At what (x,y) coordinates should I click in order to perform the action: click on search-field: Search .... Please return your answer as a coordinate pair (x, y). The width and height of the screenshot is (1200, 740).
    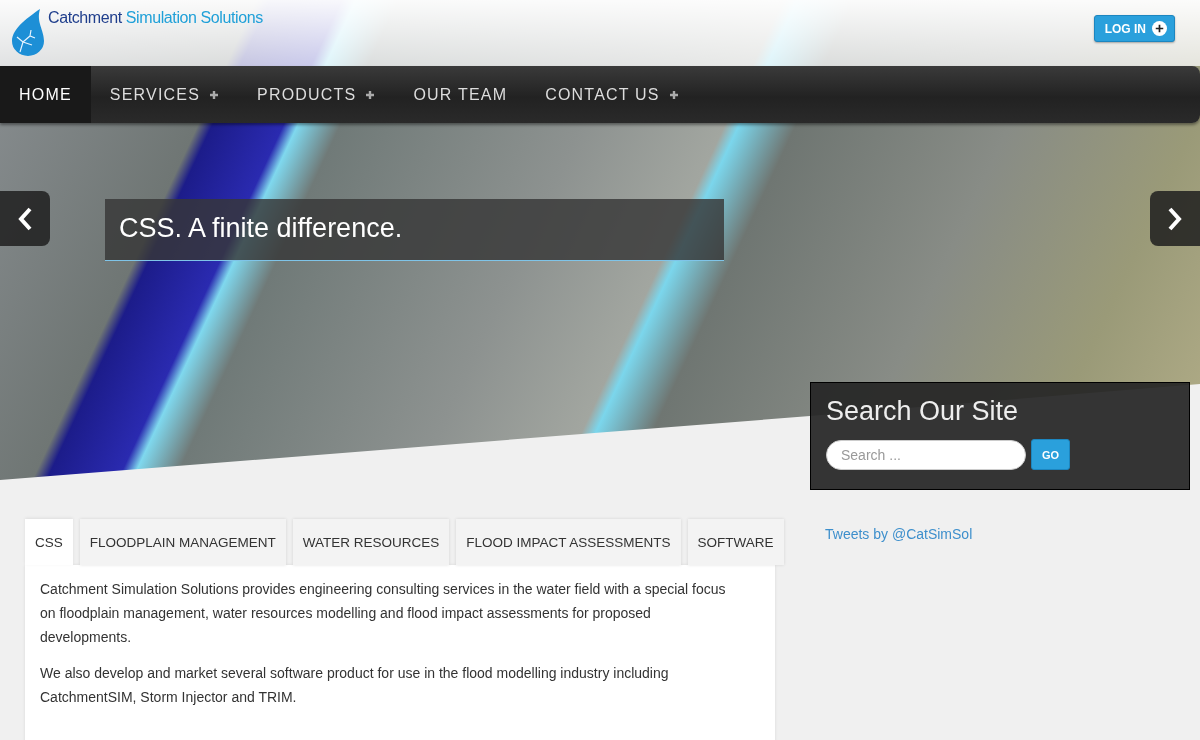
    Looking at the image, I should click on (926, 454).